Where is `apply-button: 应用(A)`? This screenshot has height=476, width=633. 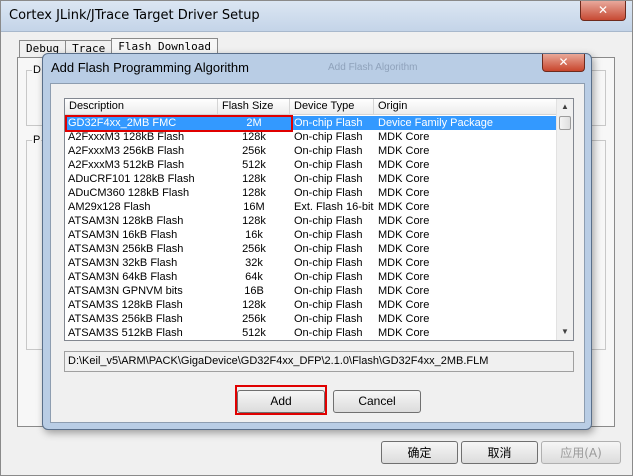 apply-button: 应用(A) is located at coordinates (581, 452).